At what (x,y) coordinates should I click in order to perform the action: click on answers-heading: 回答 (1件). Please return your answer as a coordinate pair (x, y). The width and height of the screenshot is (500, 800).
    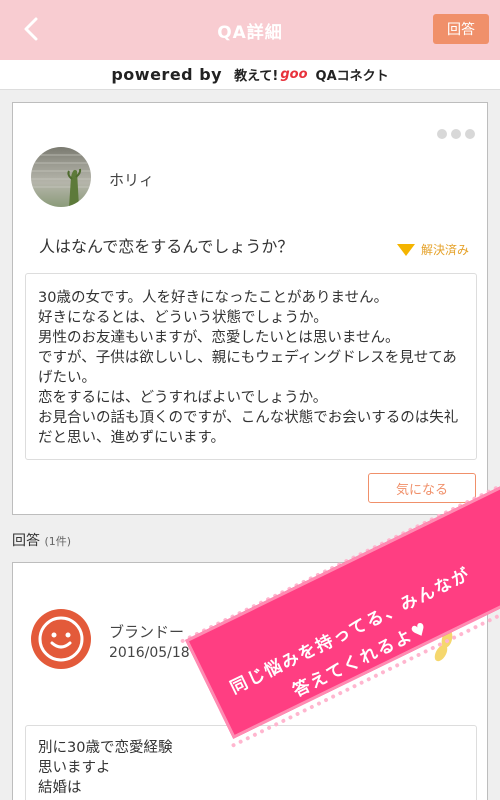
    Looking at the image, I should click on (41, 540).